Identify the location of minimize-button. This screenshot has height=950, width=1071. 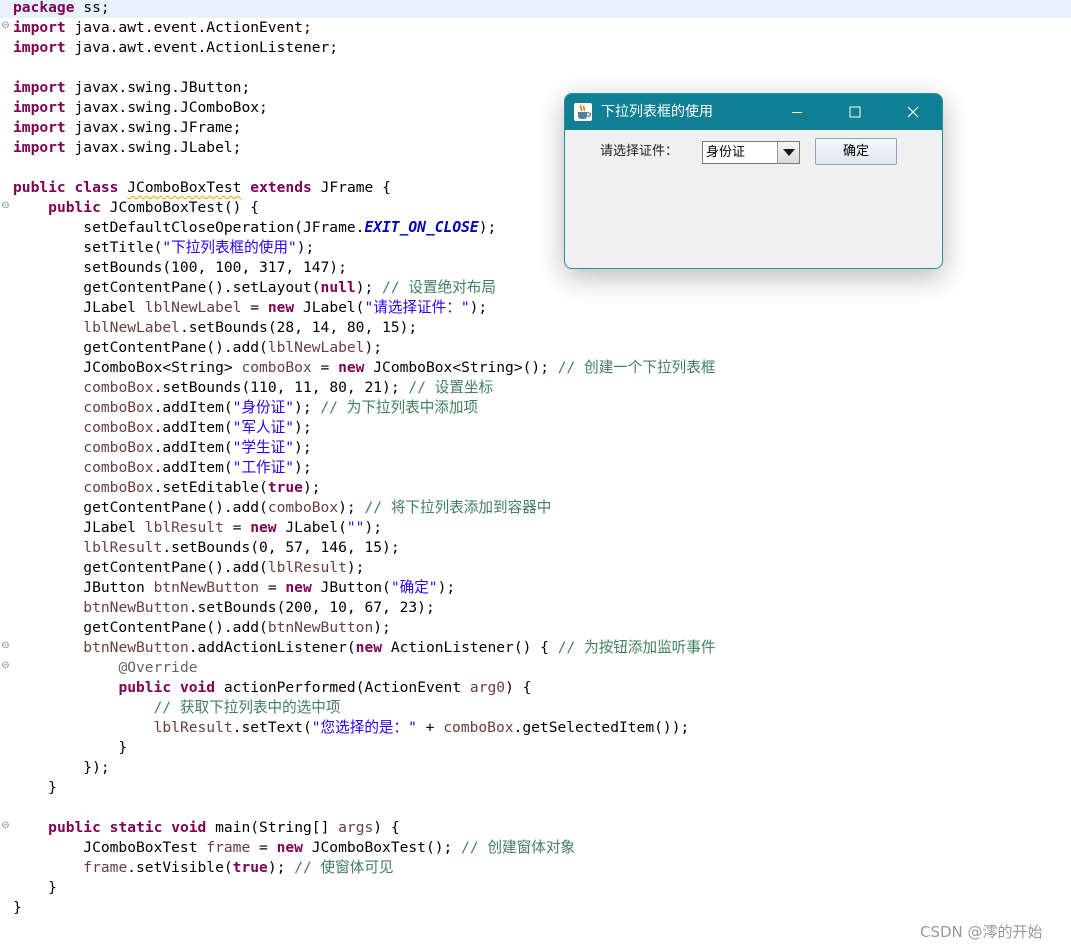
(797, 112).